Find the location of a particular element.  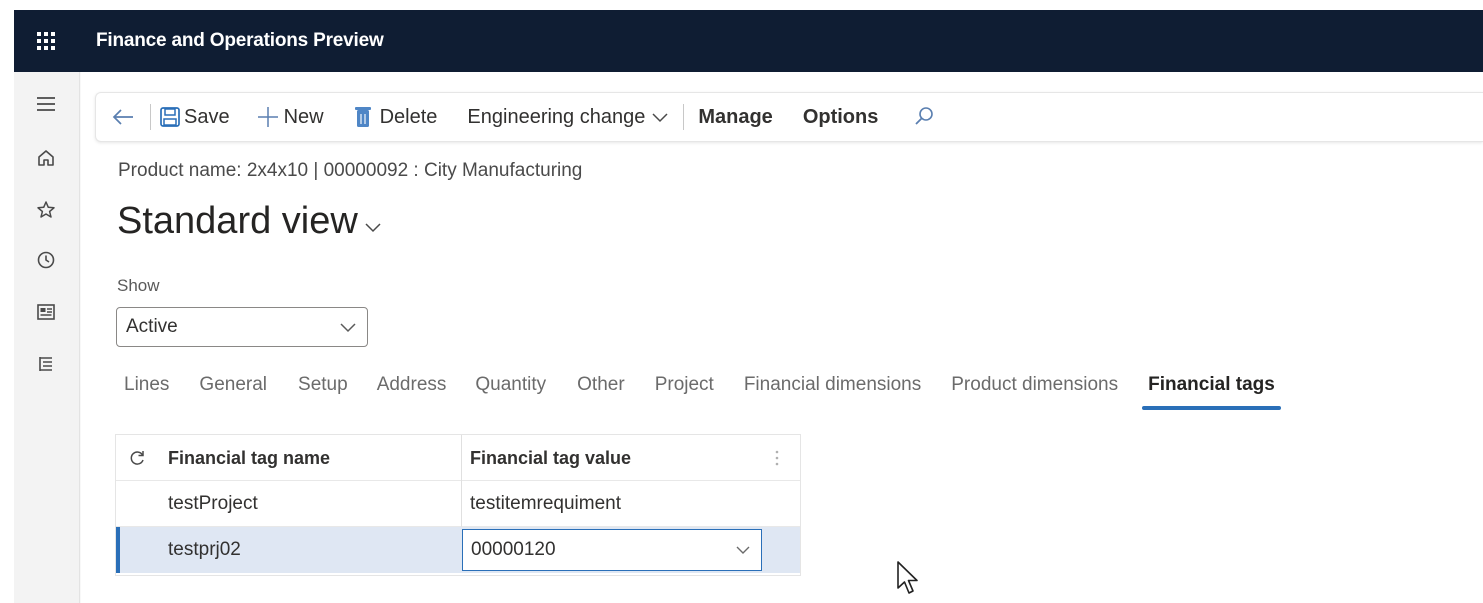

save-icon is located at coordinates (170, 117).